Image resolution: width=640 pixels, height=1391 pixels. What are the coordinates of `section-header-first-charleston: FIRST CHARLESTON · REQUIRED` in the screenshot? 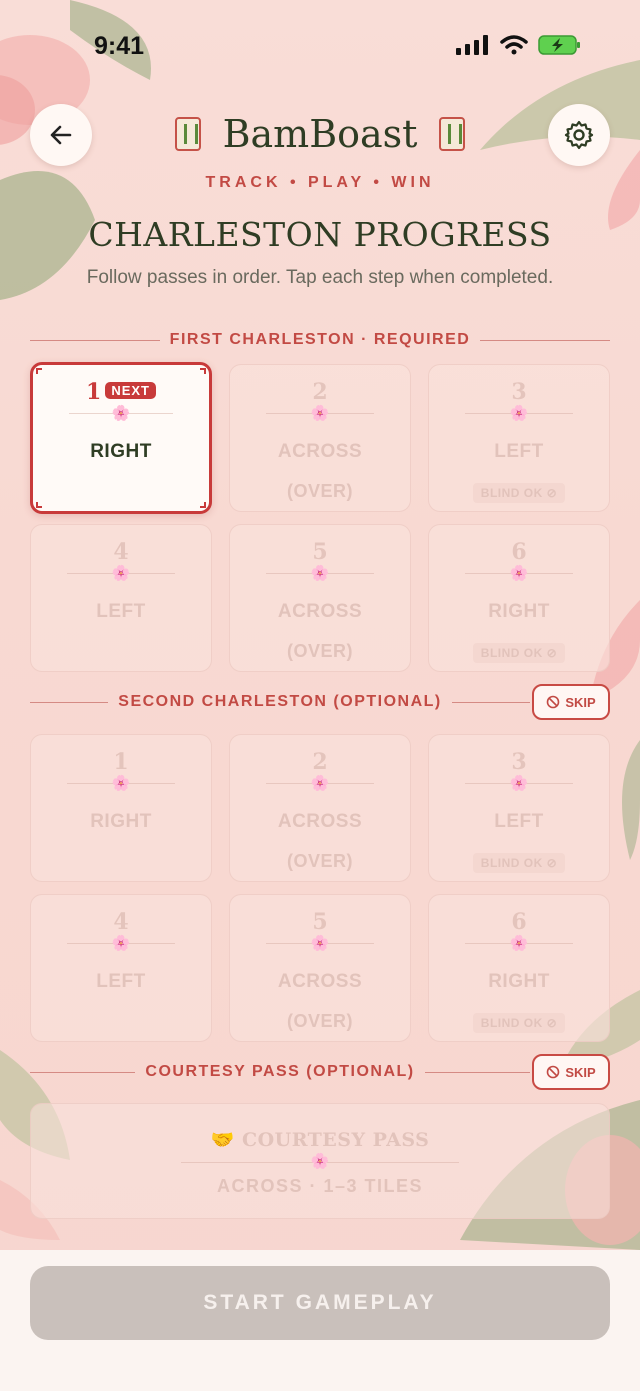 It's located at (320, 340).